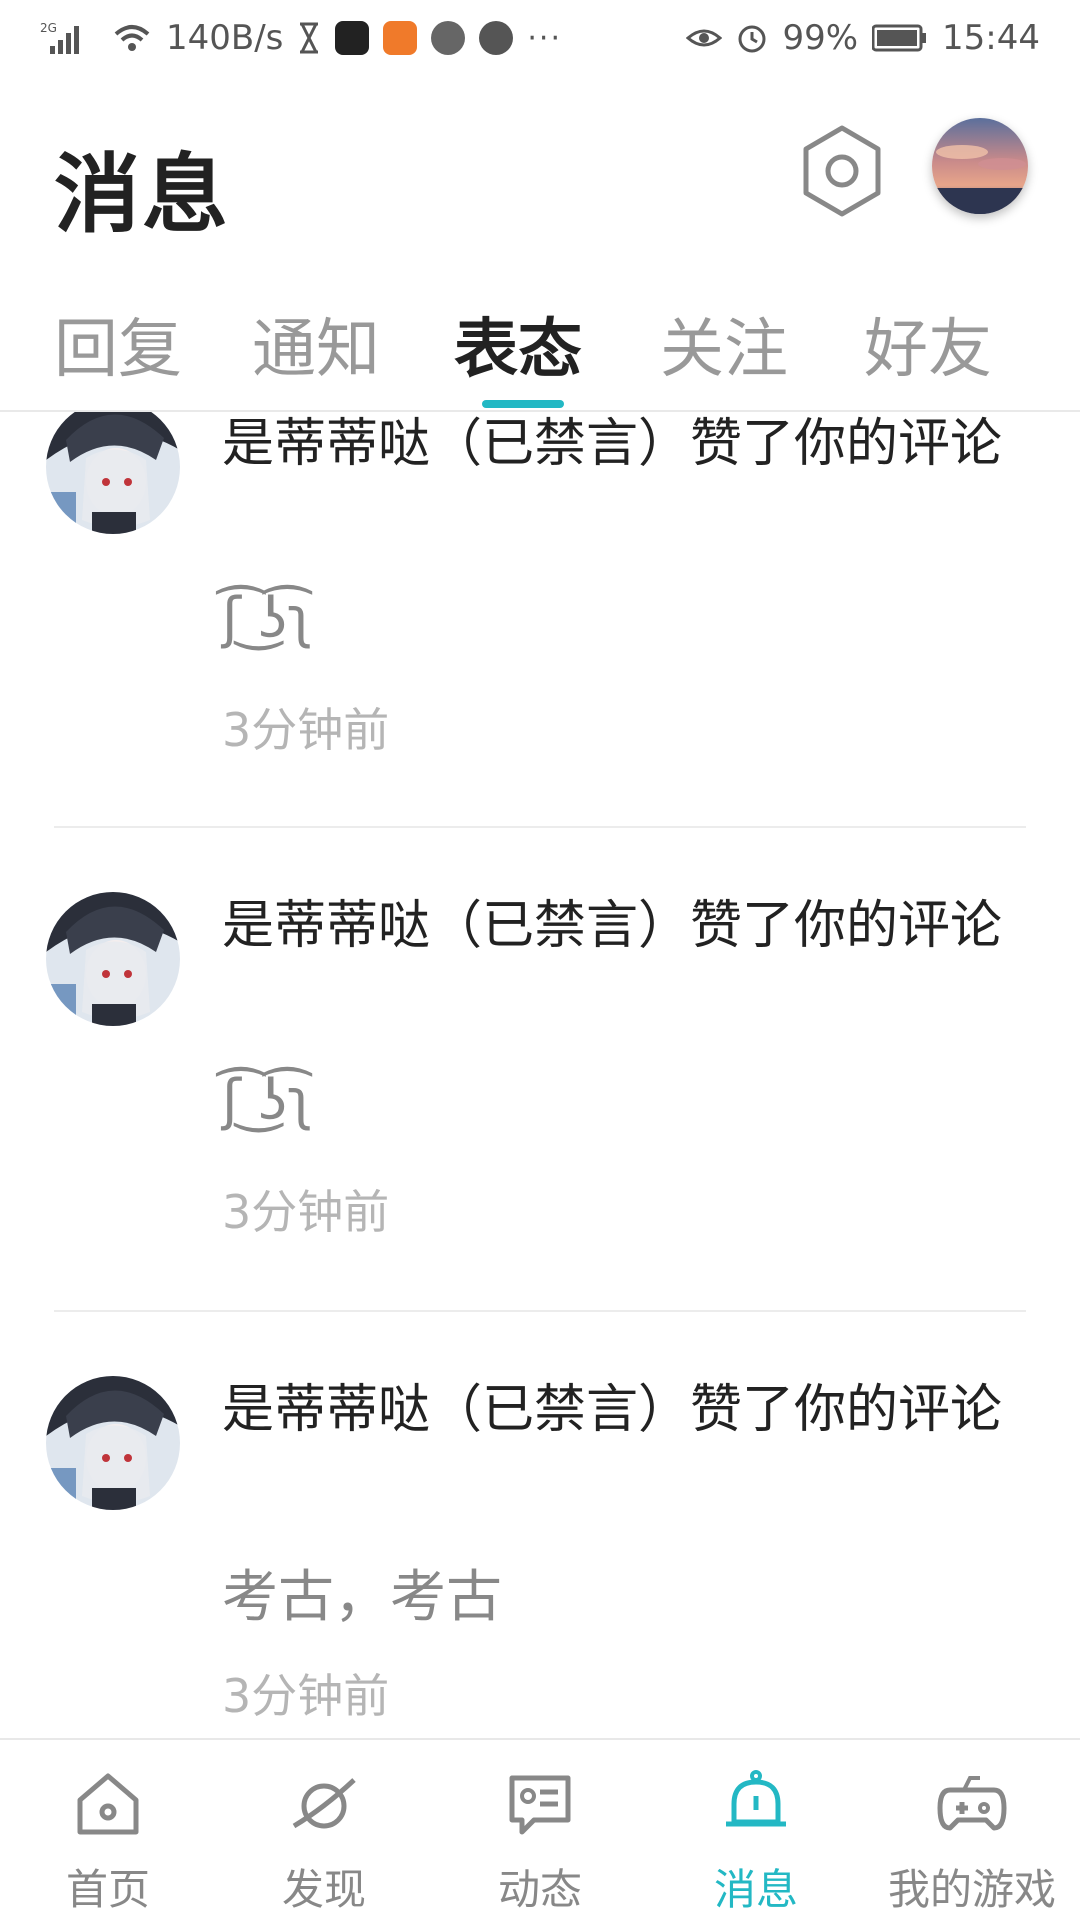 This screenshot has height=1922, width=1080. What do you see at coordinates (991, 38) in the screenshot?
I see `clock: 15:44` at bounding box center [991, 38].